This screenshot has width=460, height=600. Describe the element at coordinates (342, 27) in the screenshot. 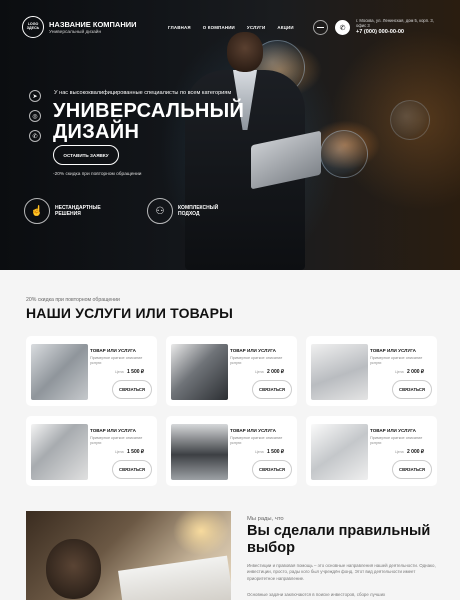

I see `phone-icon: ✆` at that location.